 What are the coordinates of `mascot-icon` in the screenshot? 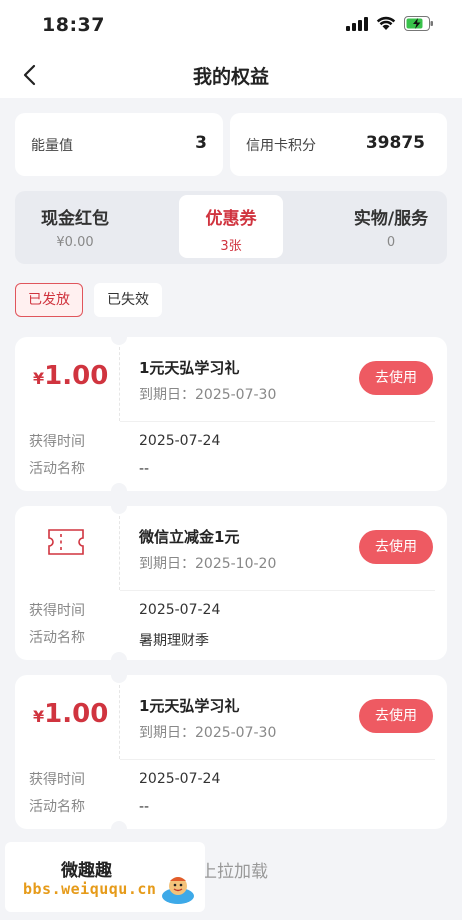 It's located at (178, 890).